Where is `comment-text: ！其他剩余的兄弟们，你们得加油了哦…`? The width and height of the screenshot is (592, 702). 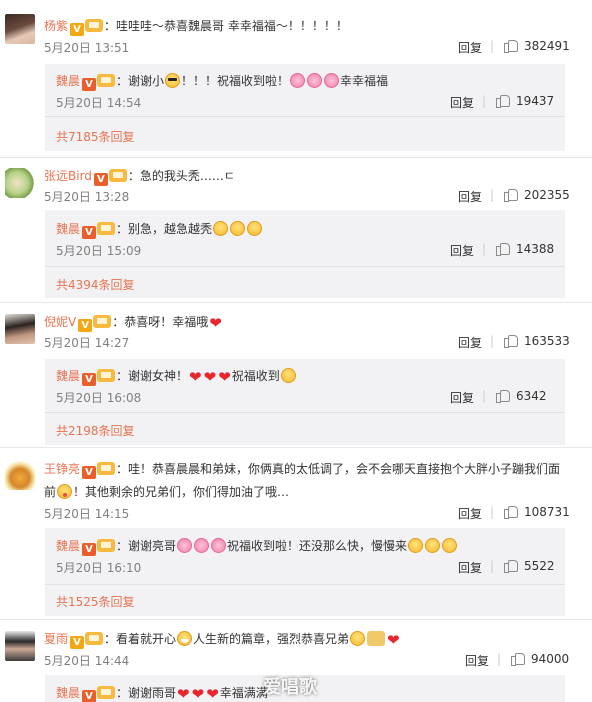
comment-text: ！其他剩余的兄弟们，你们得加油了哦… is located at coordinates (181, 492).